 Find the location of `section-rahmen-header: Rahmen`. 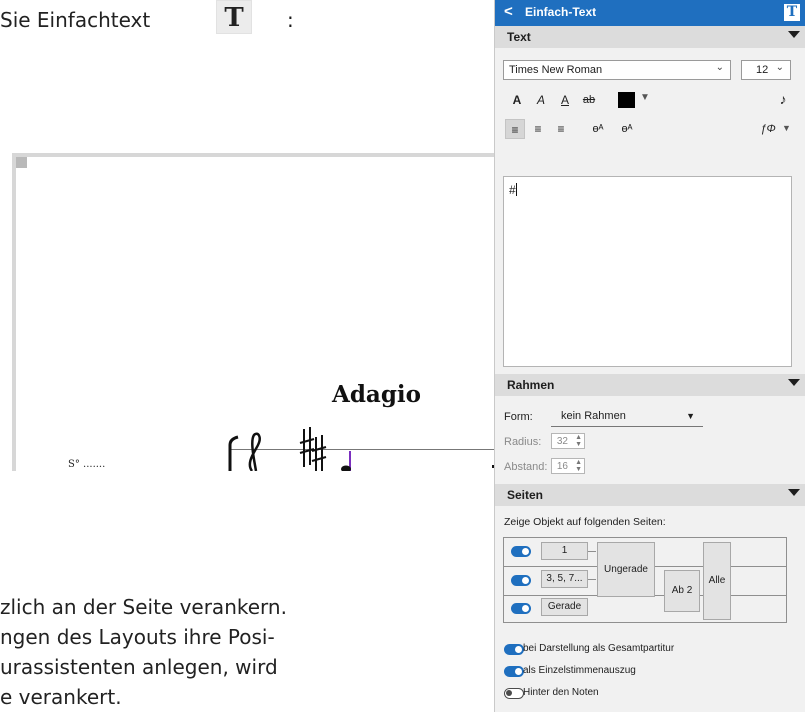

section-rahmen-header: Rahmen is located at coordinates (650, 385).